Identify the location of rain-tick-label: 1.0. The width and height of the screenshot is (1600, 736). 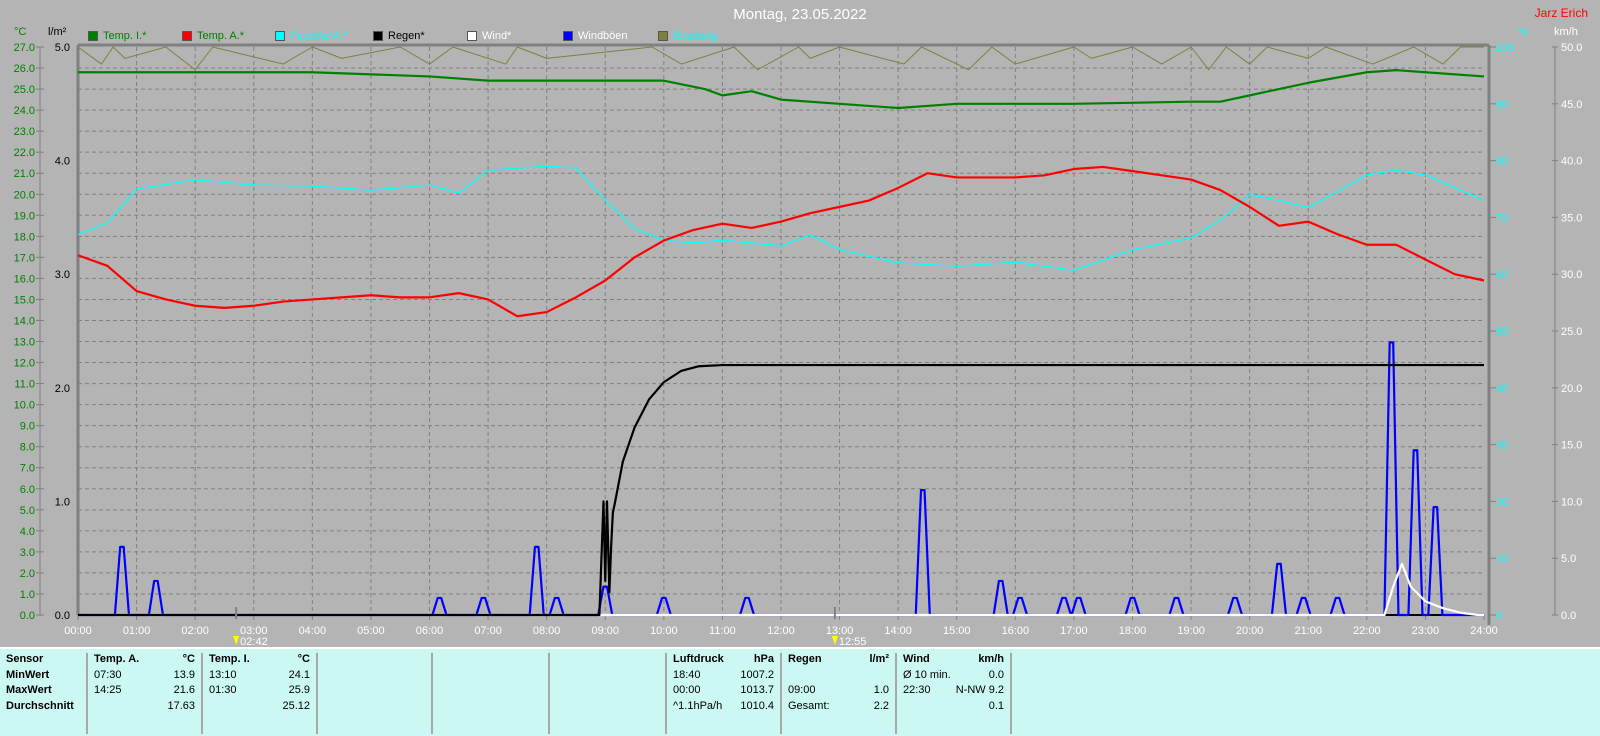
(62, 502).